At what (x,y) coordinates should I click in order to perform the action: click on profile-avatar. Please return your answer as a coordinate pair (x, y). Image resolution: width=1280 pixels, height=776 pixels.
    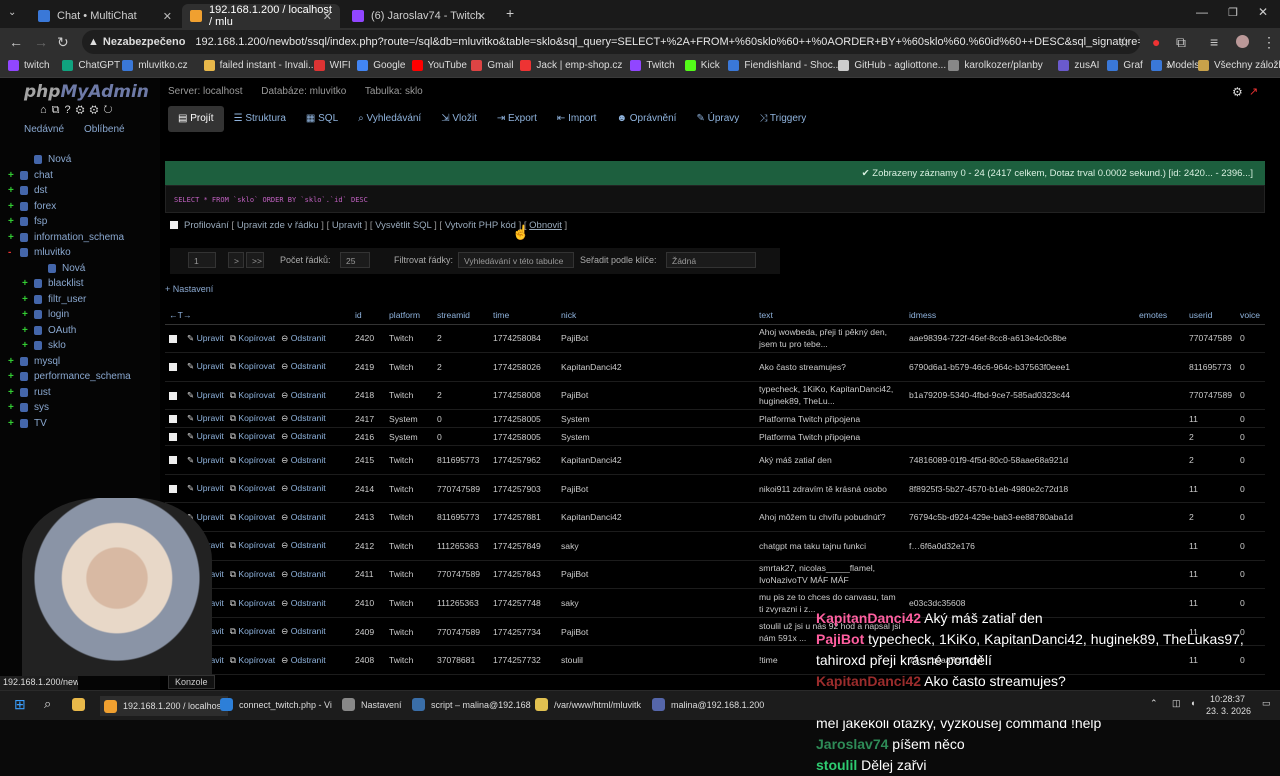
    Looking at the image, I should click on (1242, 41).